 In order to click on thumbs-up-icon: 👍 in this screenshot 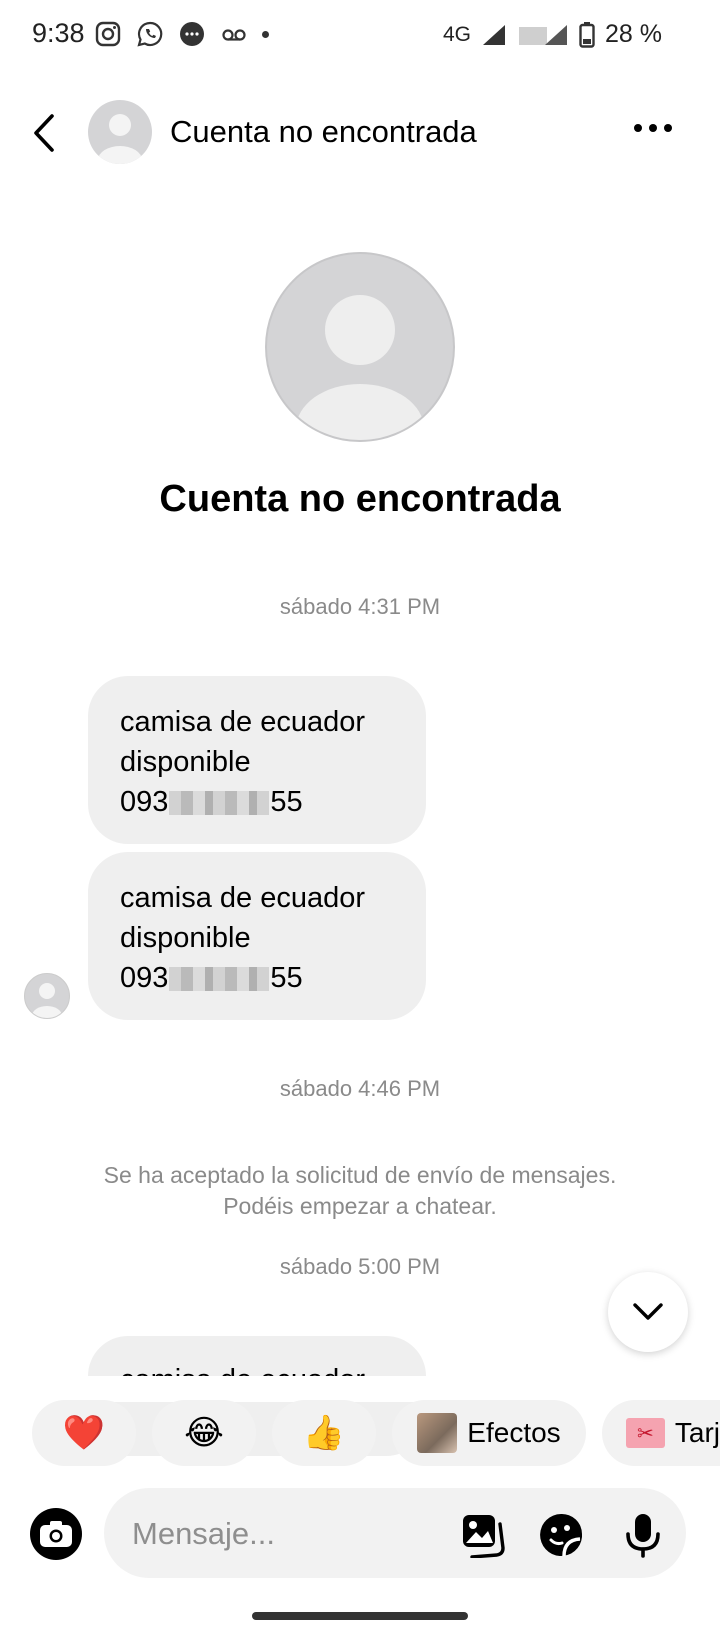, I will do `click(324, 1433)`.